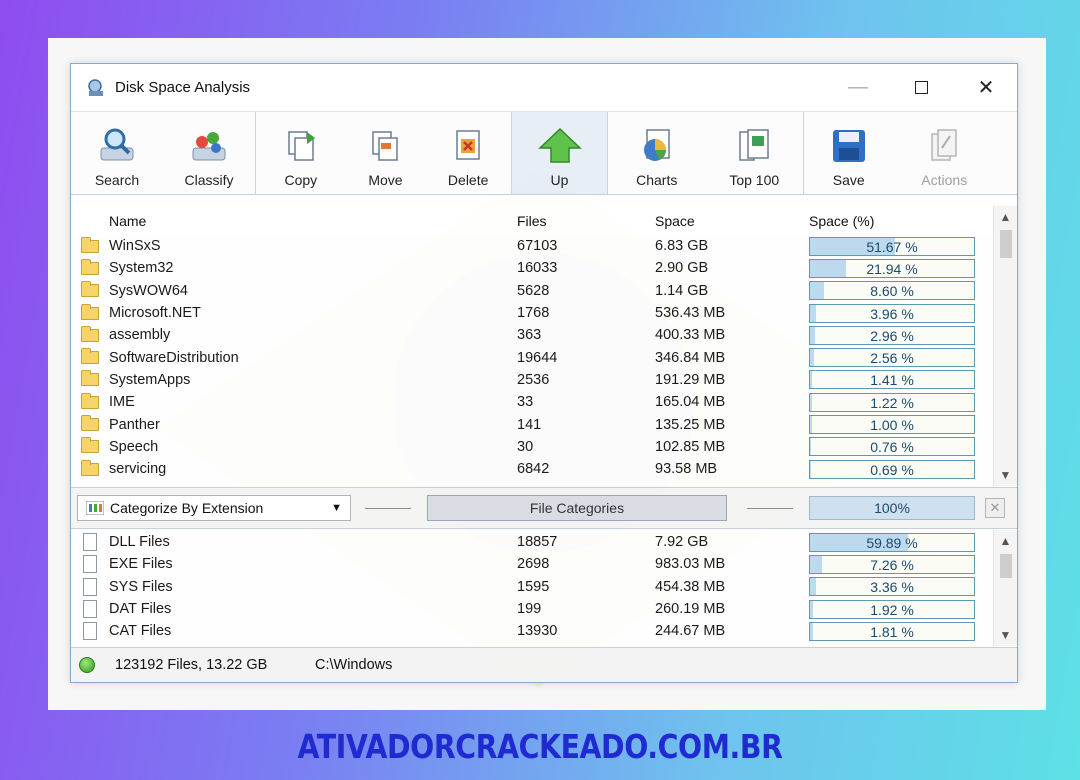  What do you see at coordinates (690, 335) in the screenshot?
I see `row-space: 400.33 MB` at bounding box center [690, 335].